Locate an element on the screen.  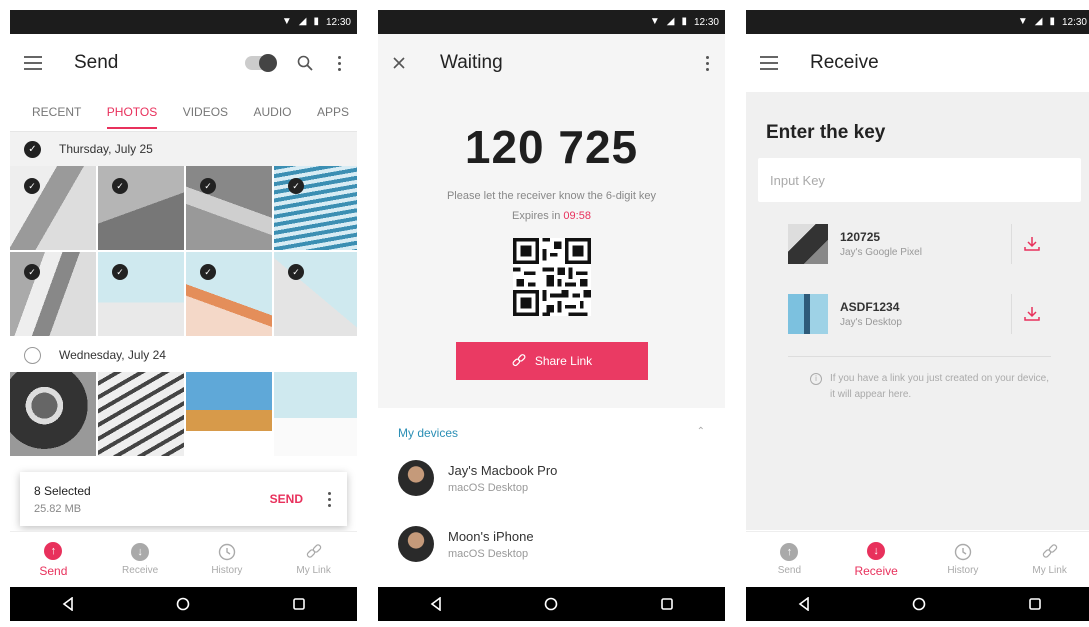
upload-icon: ↑ is located at coordinates (53, 550).